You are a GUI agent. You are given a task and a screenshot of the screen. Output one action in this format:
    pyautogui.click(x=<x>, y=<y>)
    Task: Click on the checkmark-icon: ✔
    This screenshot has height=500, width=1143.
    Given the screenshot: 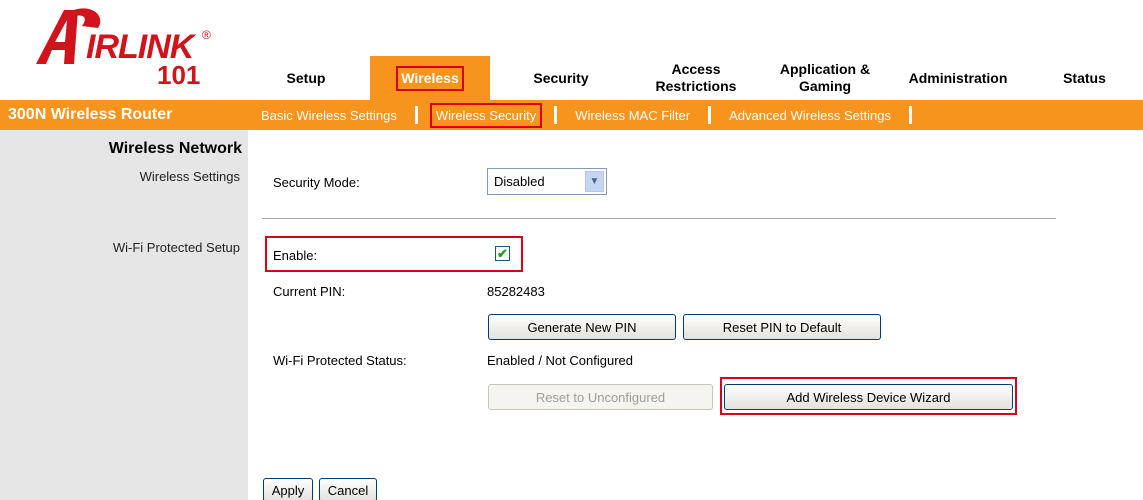 What is the action you would take?
    pyautogui.click(x=502, y=253)
    